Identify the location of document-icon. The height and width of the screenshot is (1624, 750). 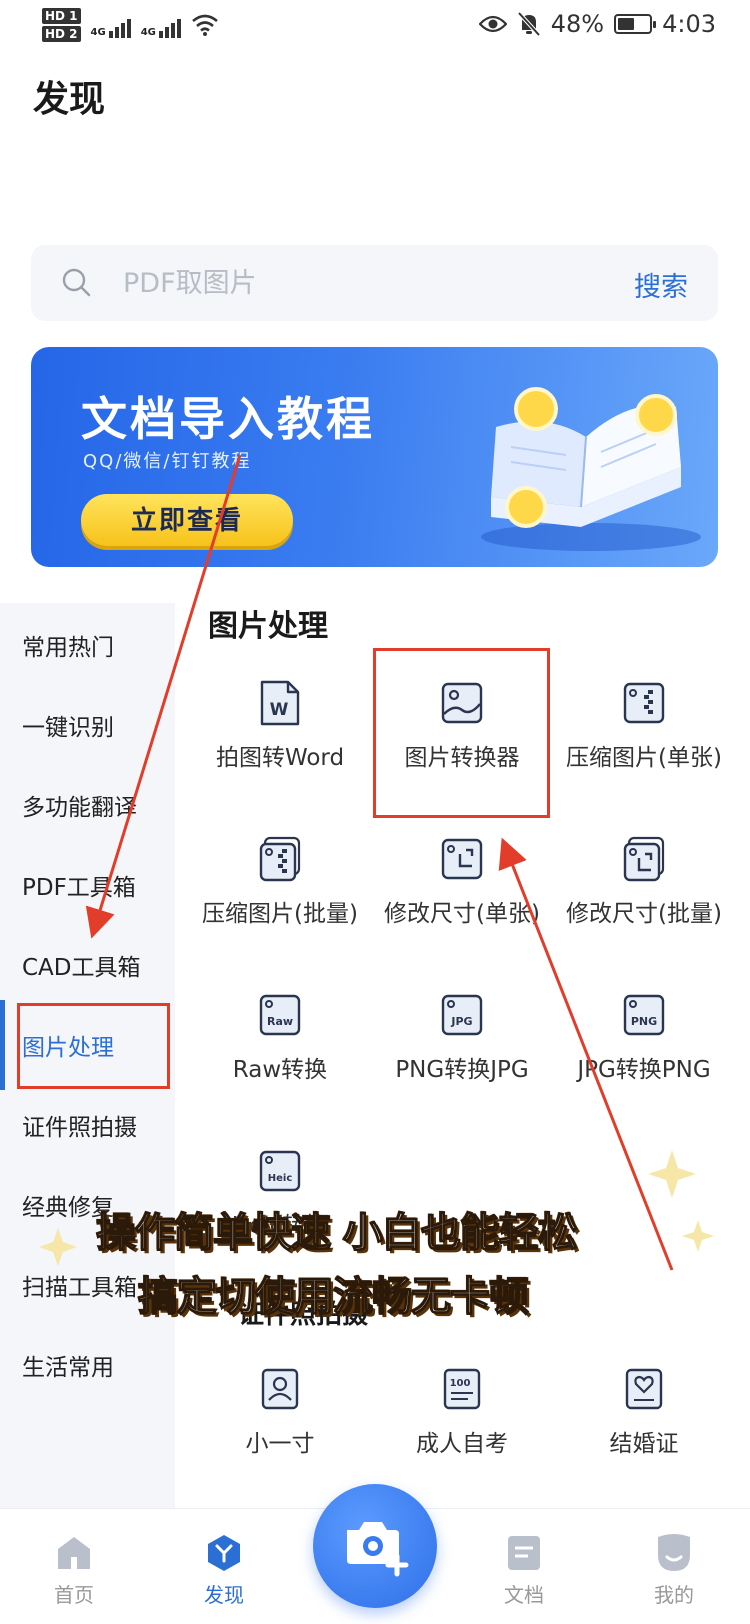
(524, 1553).